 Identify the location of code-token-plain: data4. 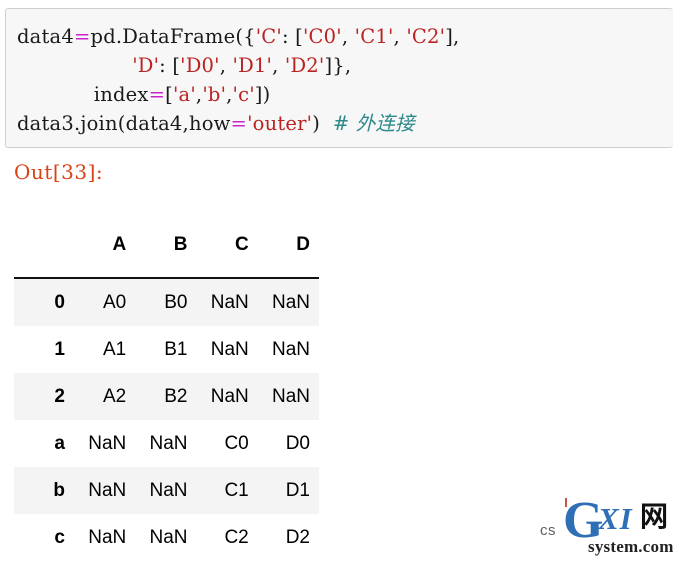
(45, 36).